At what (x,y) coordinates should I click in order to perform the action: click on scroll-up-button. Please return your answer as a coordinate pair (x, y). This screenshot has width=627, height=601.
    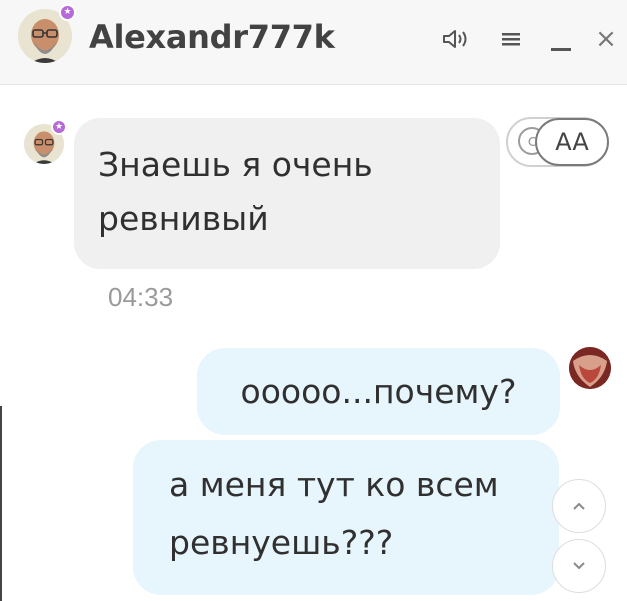
    Looking at the image, I should click on (579, 506).